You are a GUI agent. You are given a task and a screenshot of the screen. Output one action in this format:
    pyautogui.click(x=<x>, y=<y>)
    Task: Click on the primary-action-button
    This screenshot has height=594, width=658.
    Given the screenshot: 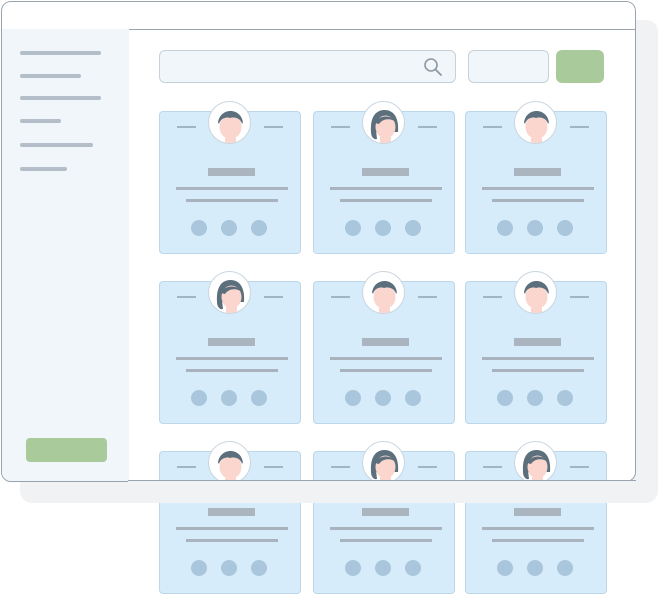 What is the action you would take?
    pyautogui.click(x=580, y=66)
    